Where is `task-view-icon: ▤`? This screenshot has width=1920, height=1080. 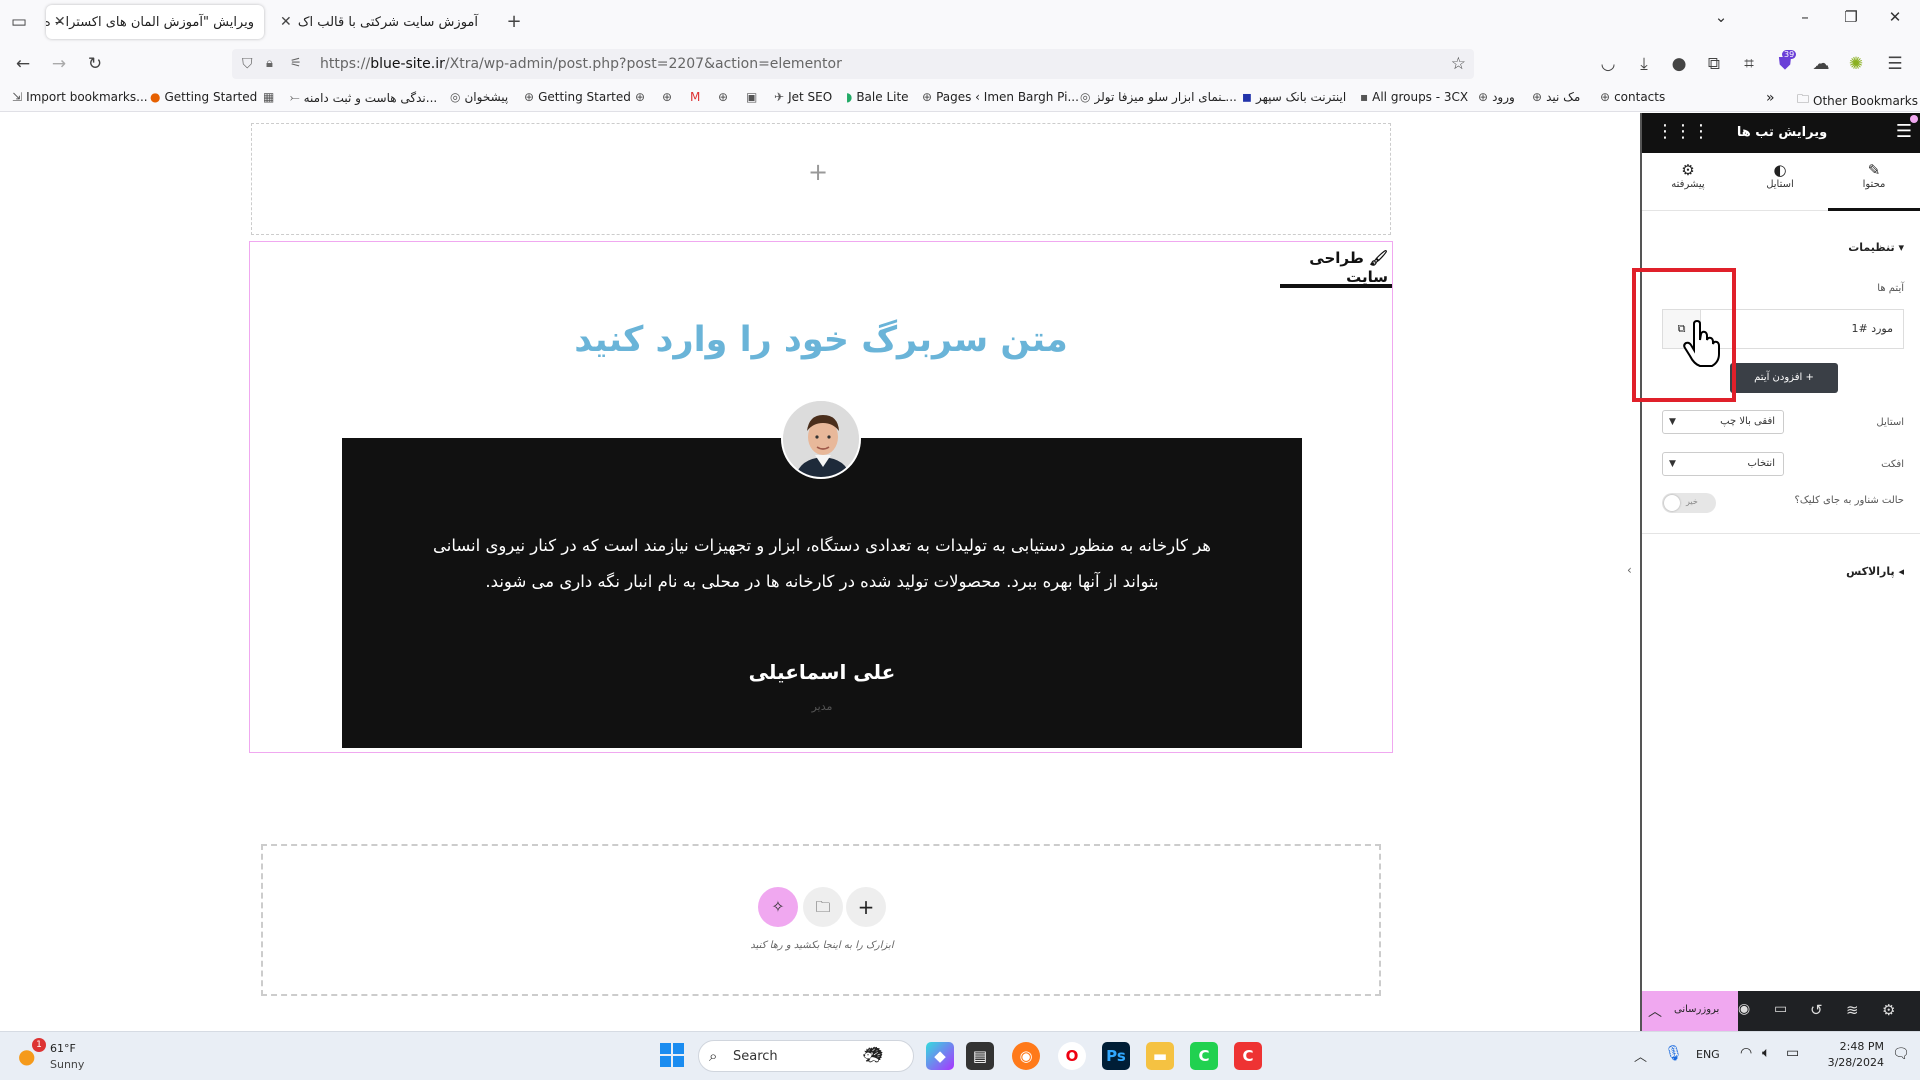
task-view-icon: ▤ is located at coordinates (980, 1056).